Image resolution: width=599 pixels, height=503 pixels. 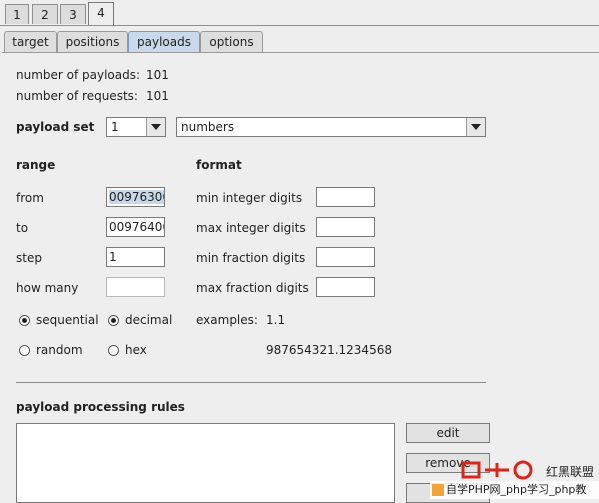 What do you see at coordinates (59, 350) in the screenshot?
I see `random-label: random` at bounding box center [59, 350].